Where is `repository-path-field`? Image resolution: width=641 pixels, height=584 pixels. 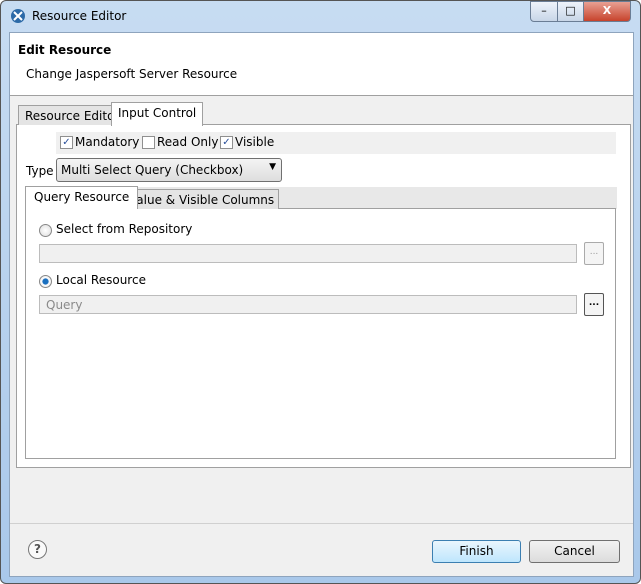
repository-path-field is located at coordinates (308, 253).